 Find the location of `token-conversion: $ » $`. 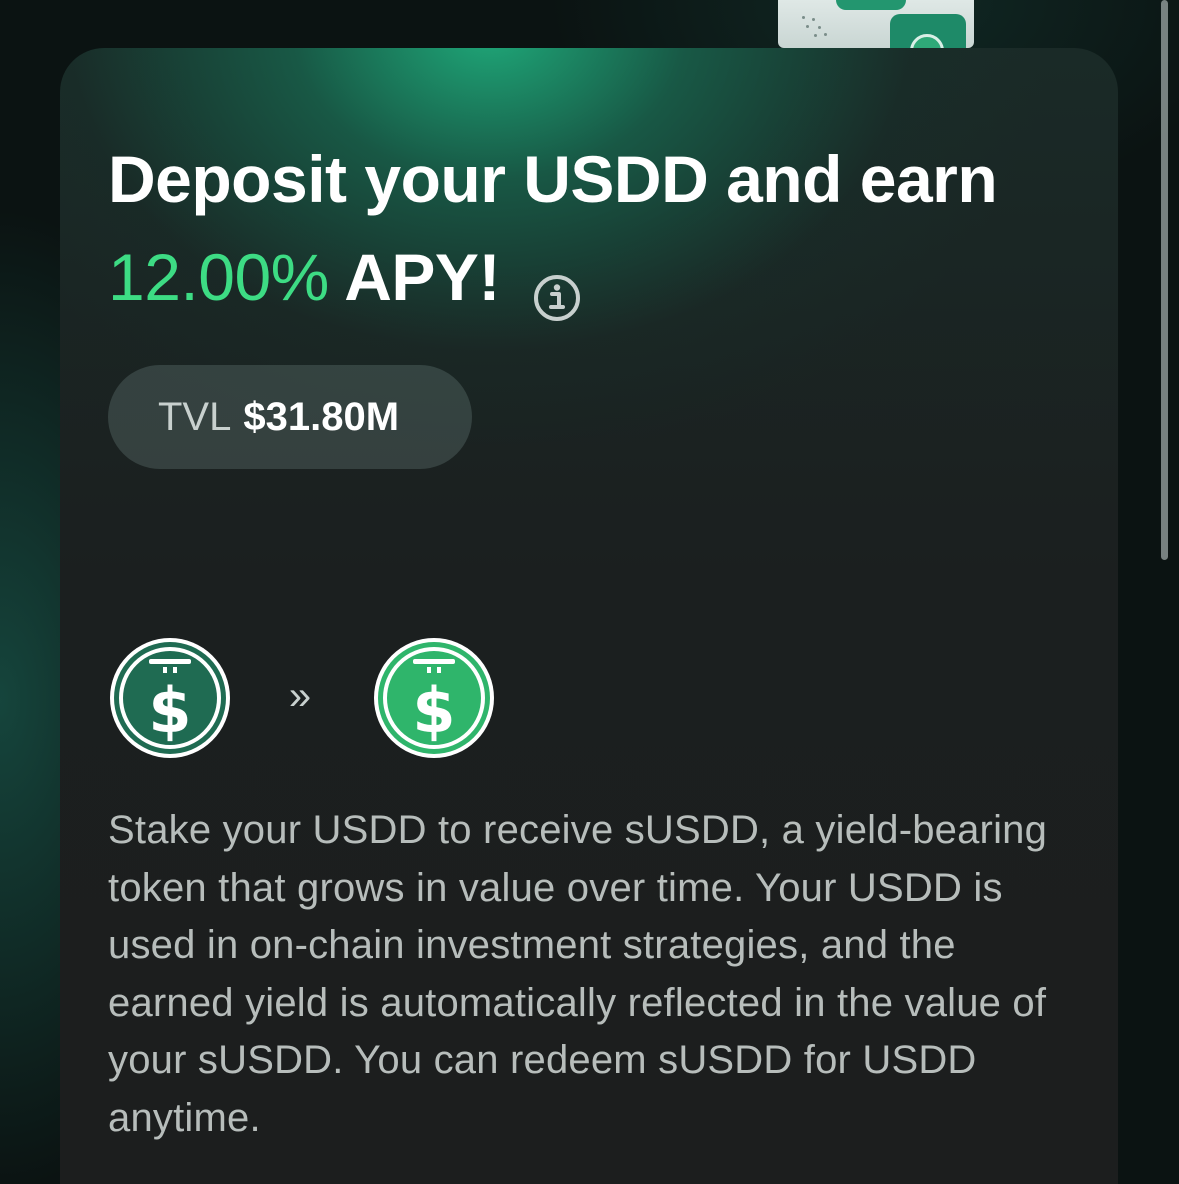

token-conversion: $ » $ is located at coordinates (308, 698).